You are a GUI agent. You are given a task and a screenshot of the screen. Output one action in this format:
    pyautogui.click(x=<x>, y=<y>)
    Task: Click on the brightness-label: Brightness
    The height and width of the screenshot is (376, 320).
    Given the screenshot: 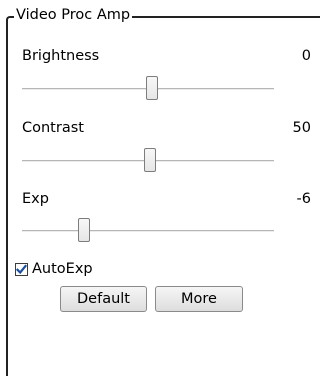 What is the action you would take?
    pyautogui.click(x=61, y=56)
    